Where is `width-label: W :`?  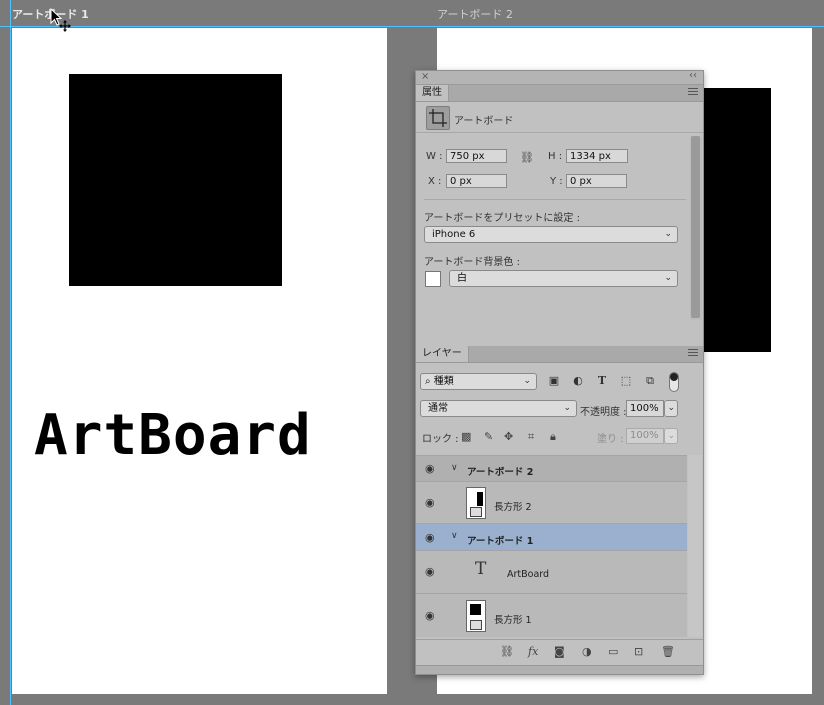
width-label: W : is located at coordinates (434, 156).